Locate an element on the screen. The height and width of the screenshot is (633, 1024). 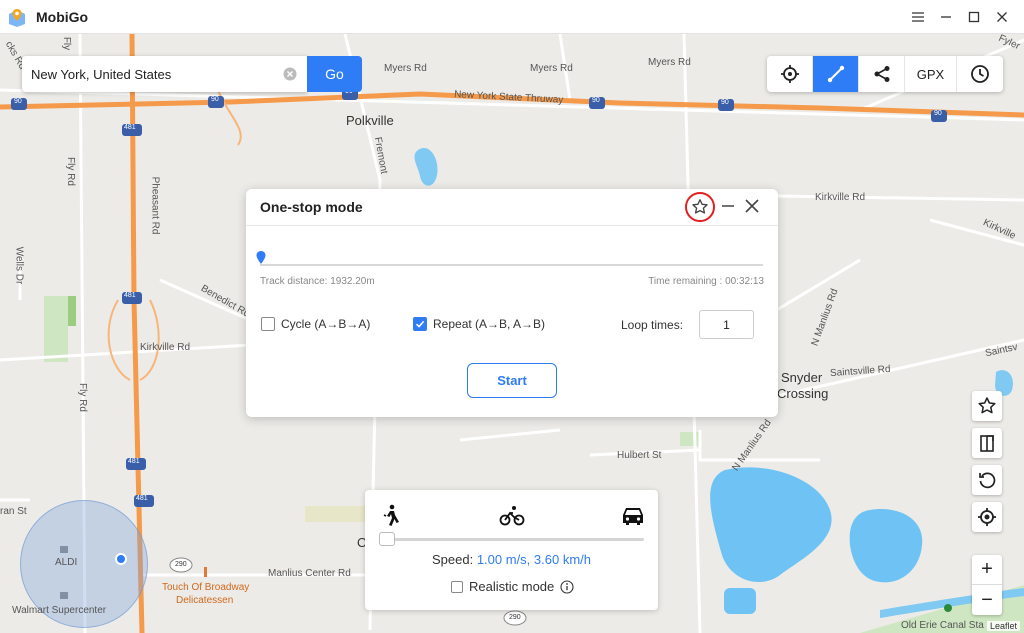
top-toolbar: GPX is located at coordinates (885, 74).